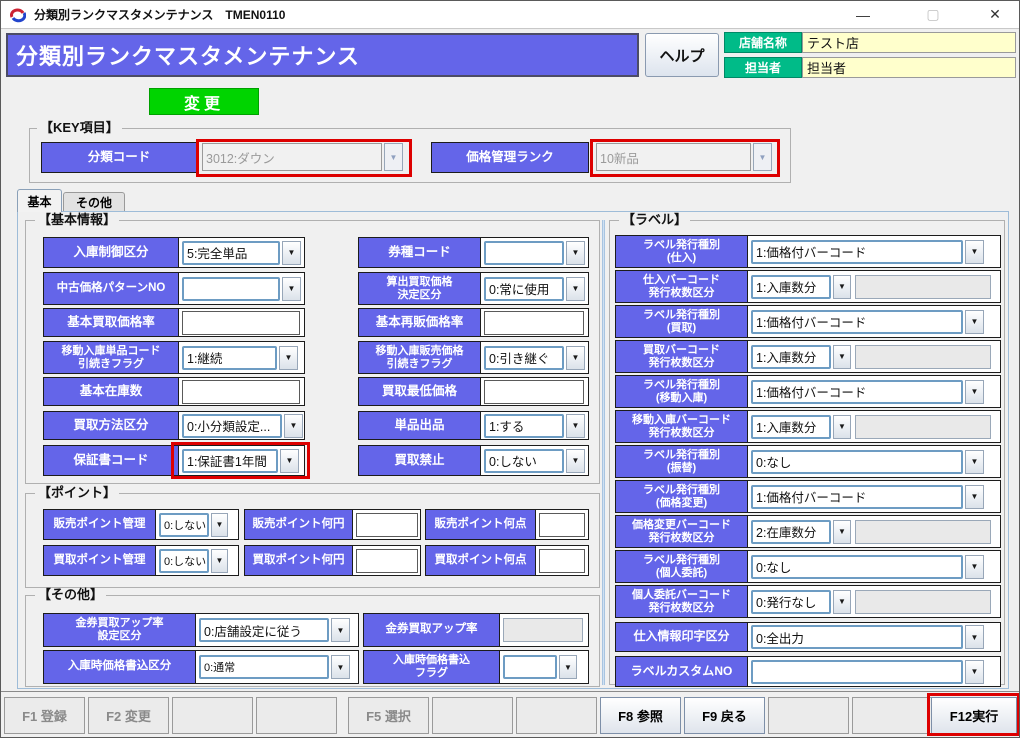 The image size is (1020, 738). I want to click on f5-select-button: F5 選択, so click(388, 715).